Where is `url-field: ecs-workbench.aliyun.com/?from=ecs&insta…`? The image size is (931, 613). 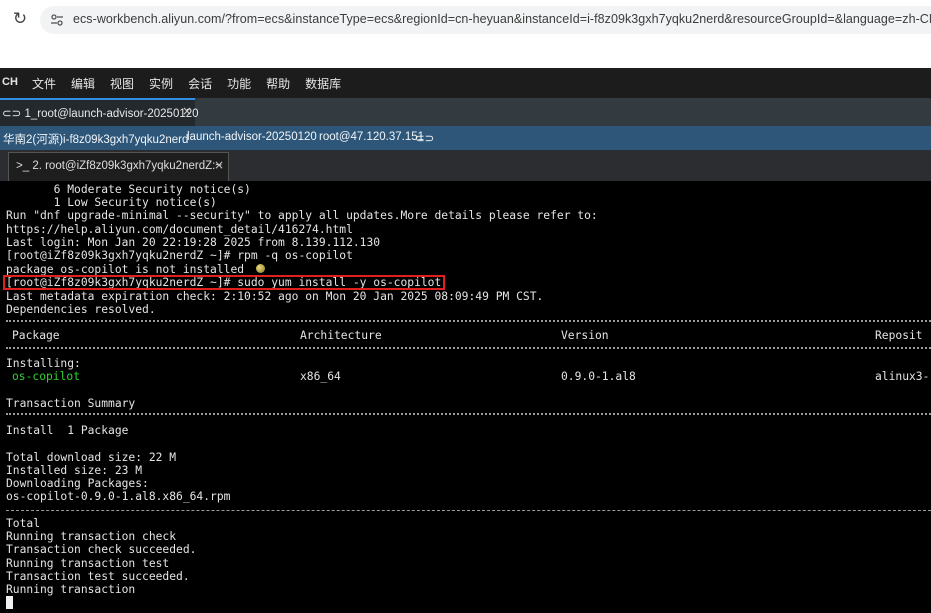
url-field: ecs-workbench.aliyun.com/?from=ecs&insta… is located at coordinates (485, 20).